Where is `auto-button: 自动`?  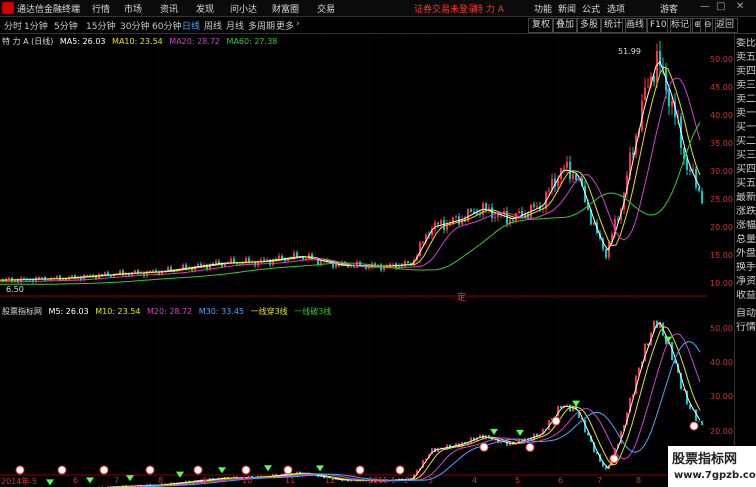
auto-button: 自动 is located at coordinates (746, 314).